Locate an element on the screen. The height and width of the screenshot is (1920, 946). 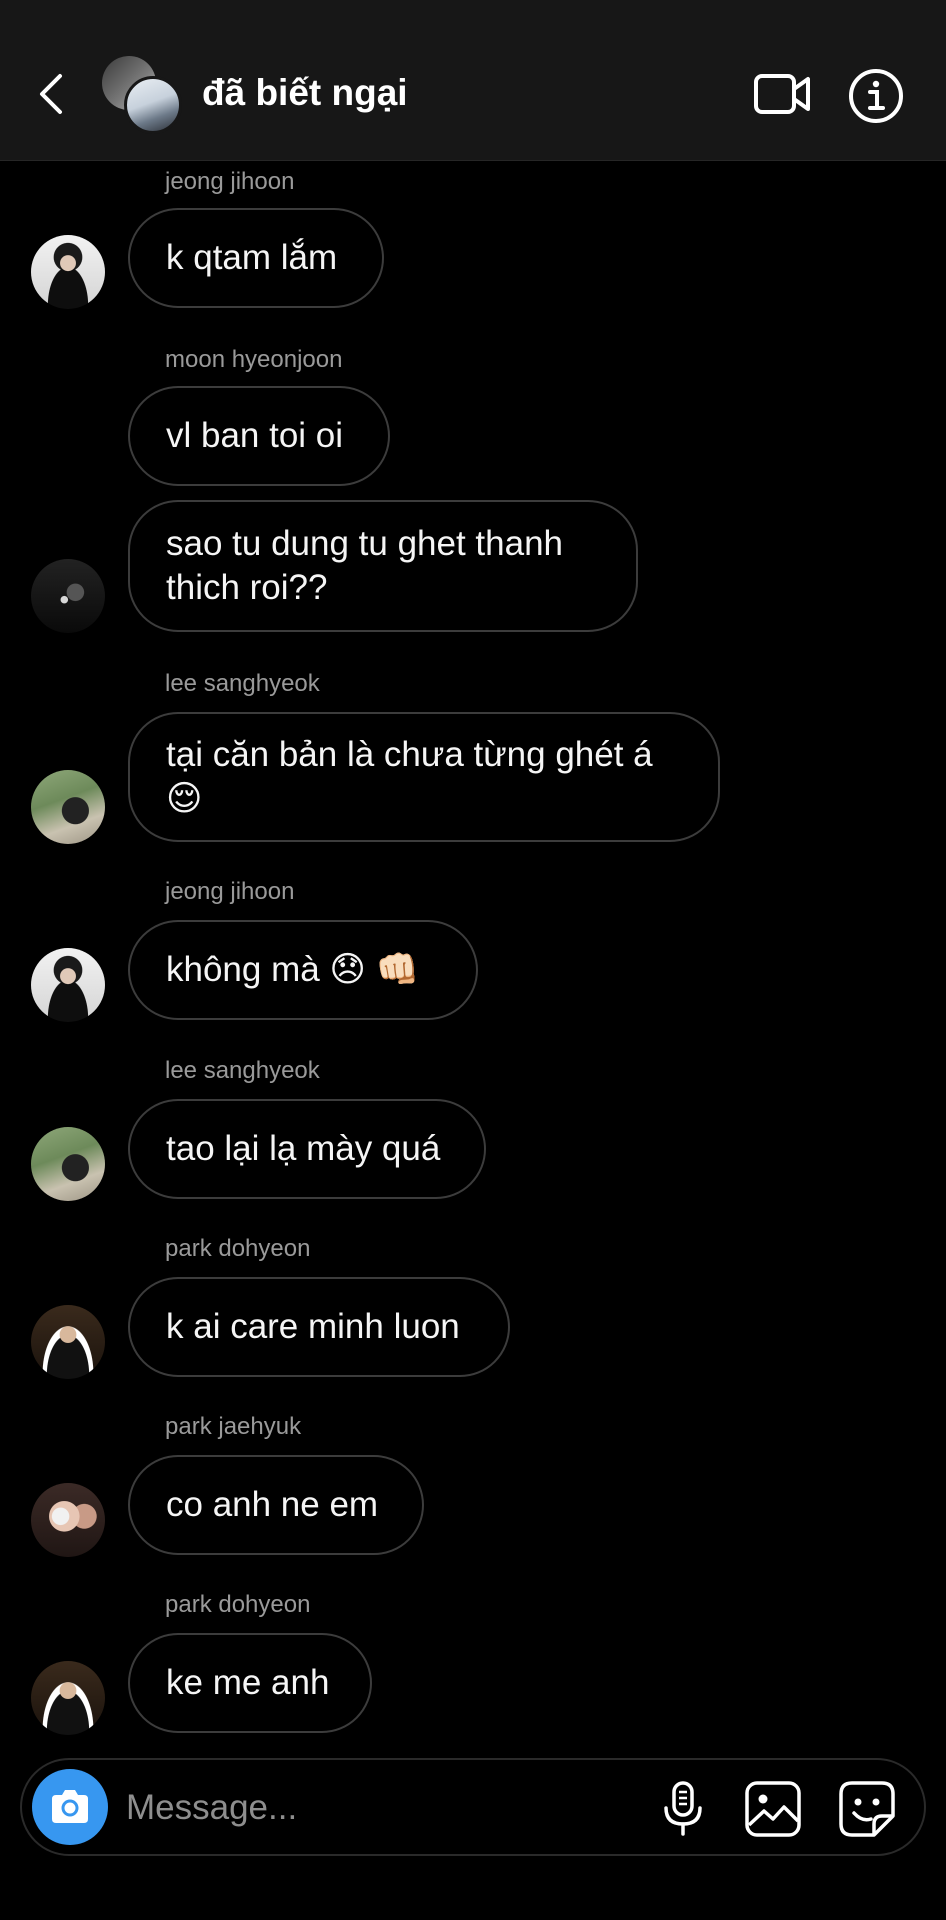
sticker-icon is located at coordinates (867, 1809).